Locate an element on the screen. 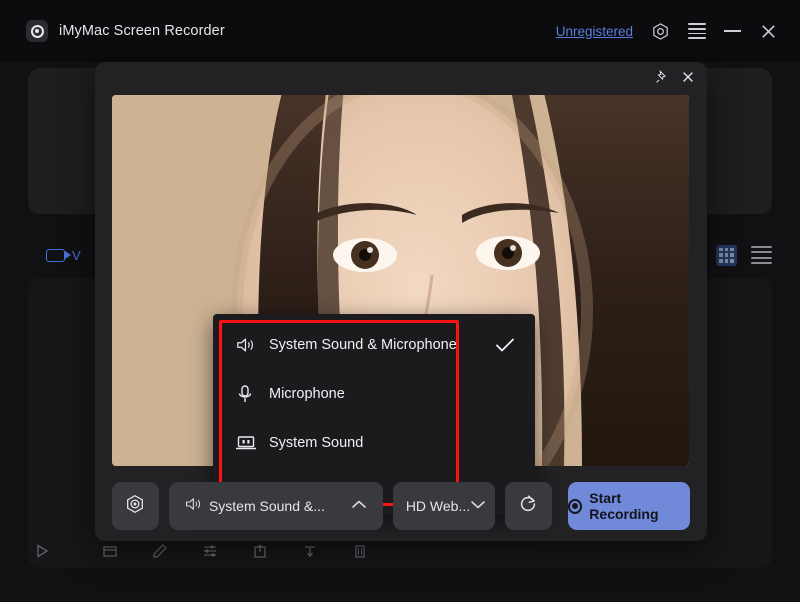  grid-view-icon is located at coordinates (726, 255).